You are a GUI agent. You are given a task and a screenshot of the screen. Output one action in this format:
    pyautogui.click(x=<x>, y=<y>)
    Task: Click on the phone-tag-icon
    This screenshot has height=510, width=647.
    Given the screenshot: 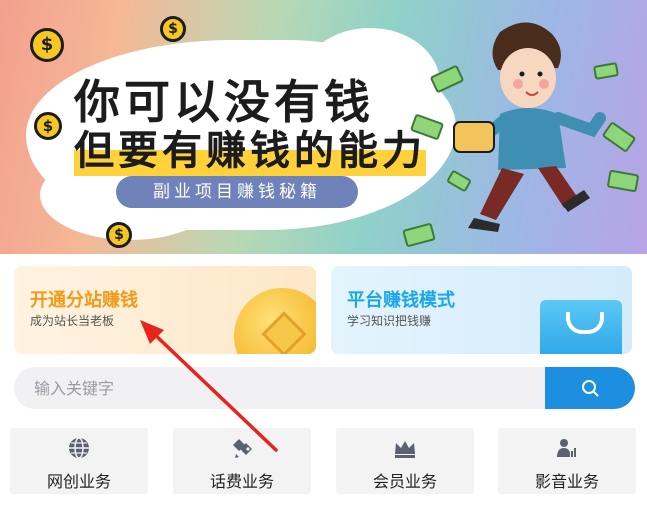 What is the action you would take?
    pyautogui.click(x=242, y=448)
    